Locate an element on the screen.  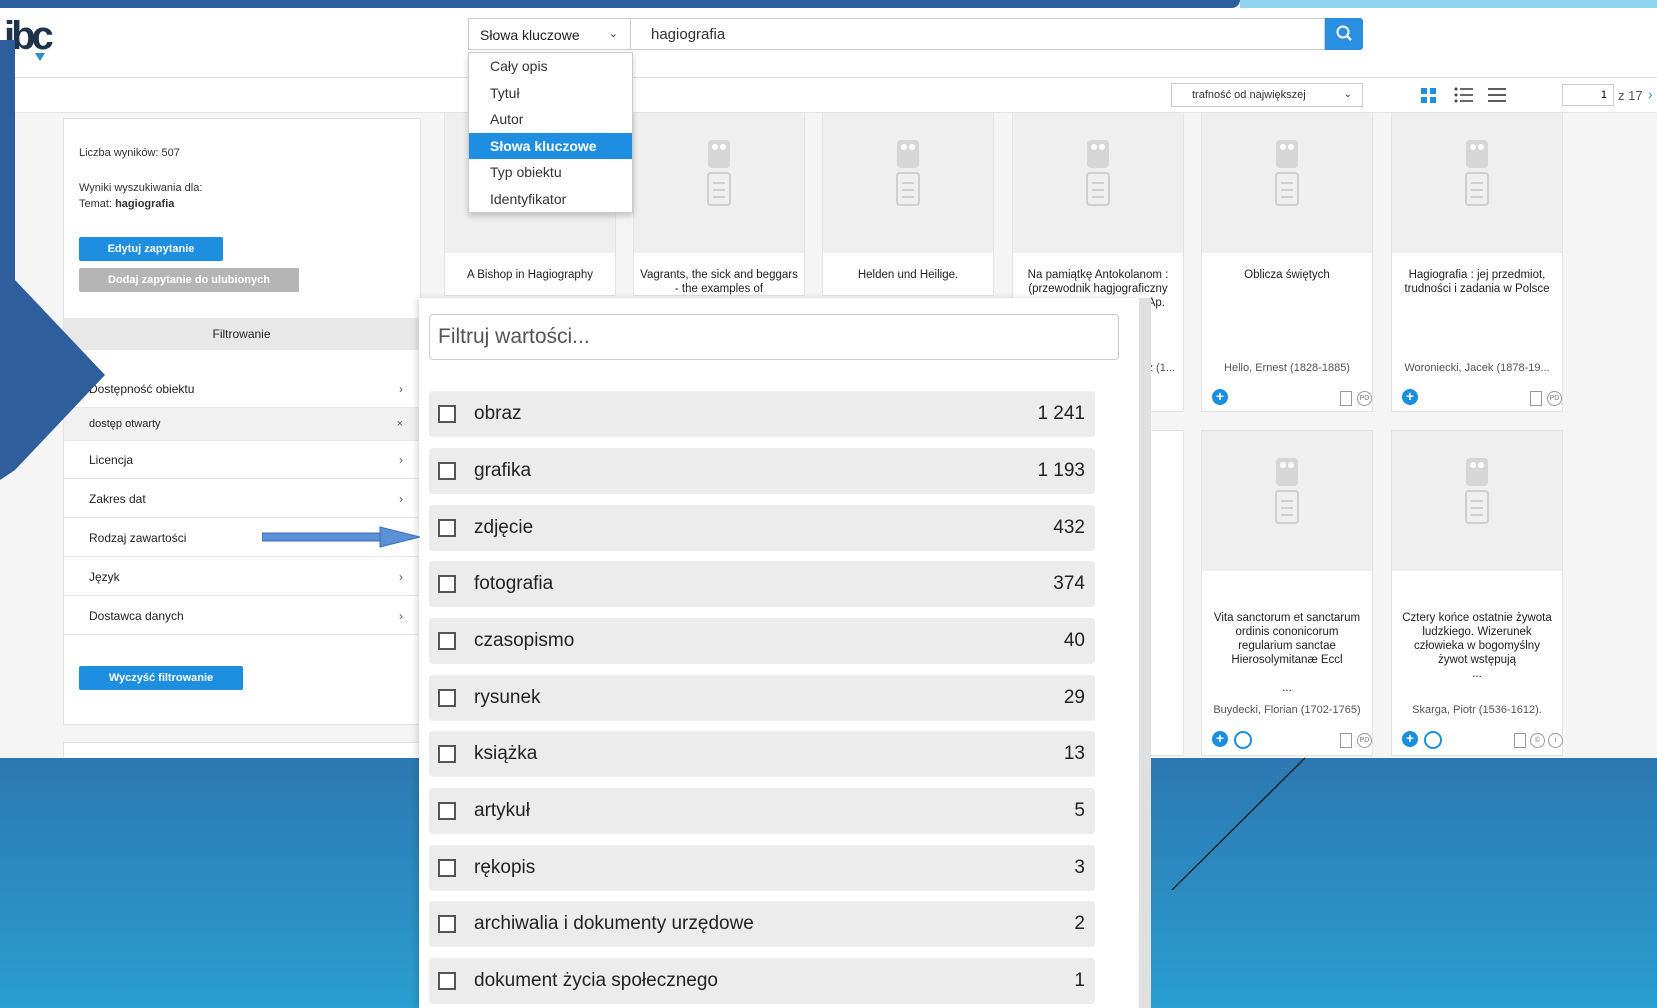
option-count: 374 is located at coordinates (1069, 583).